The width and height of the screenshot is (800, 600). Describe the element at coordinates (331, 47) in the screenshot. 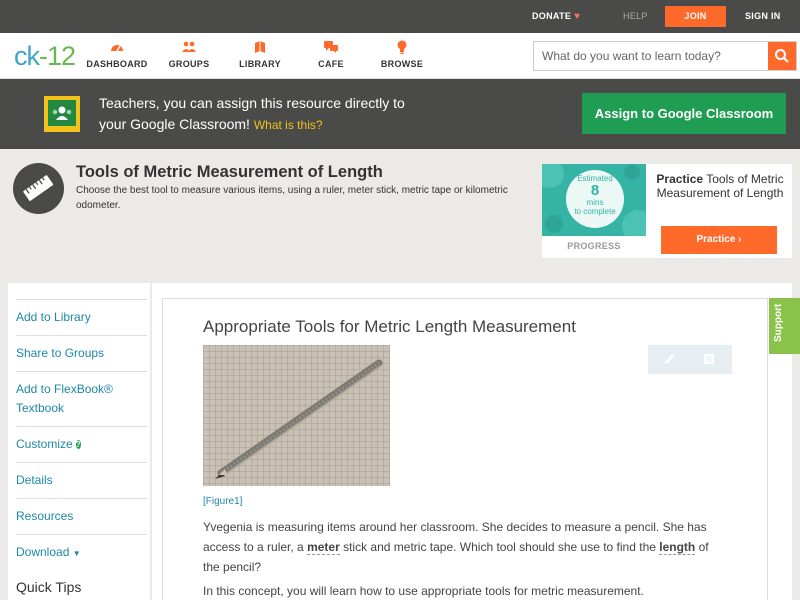

I see `chat-icon` at that location.